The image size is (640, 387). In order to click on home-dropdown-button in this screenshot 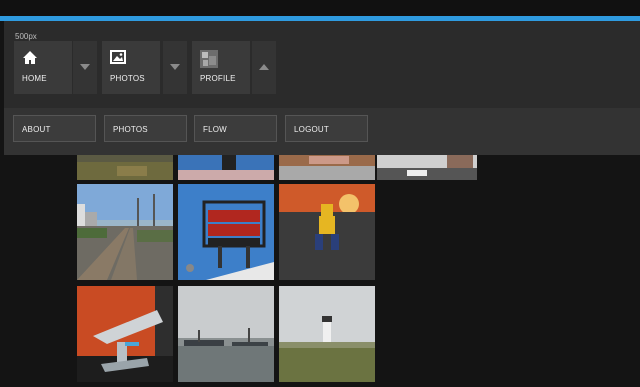, I will do `click(85, 67)`.